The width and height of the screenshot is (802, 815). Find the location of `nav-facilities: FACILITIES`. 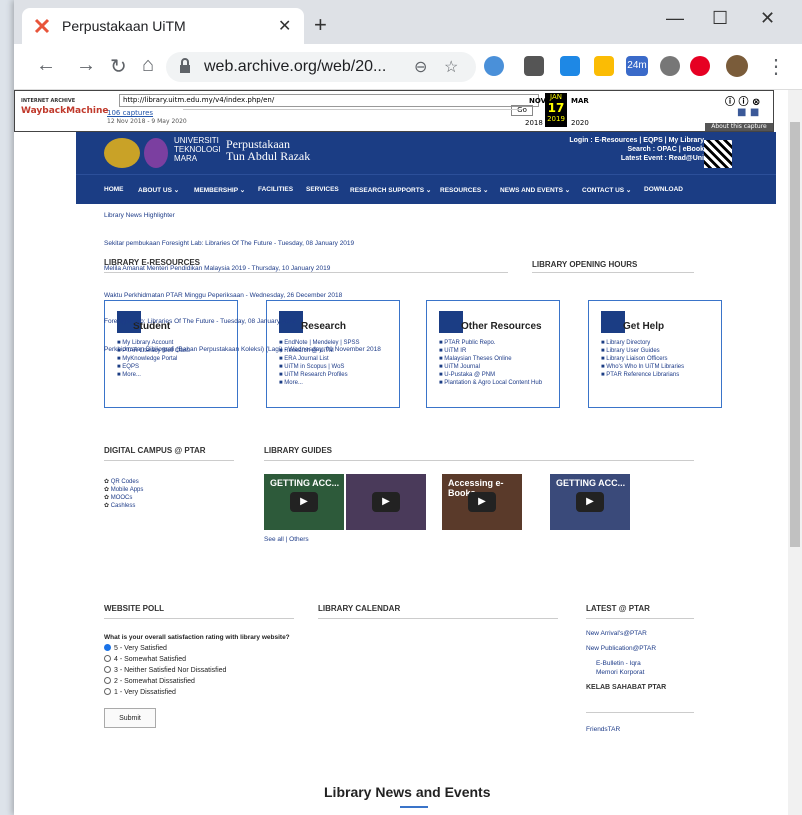

nav-facilities: FACILITIES is located at coordinates (275, 189).